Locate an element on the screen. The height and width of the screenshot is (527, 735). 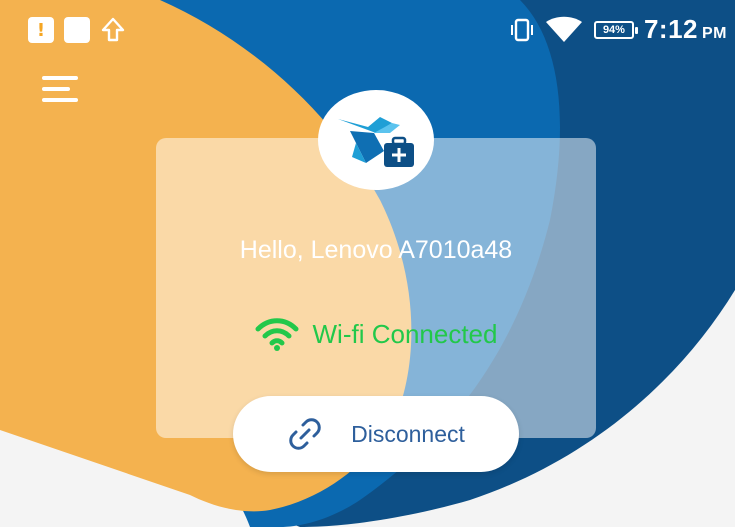
blank-notification-icon is located at coordinates (77, 30).